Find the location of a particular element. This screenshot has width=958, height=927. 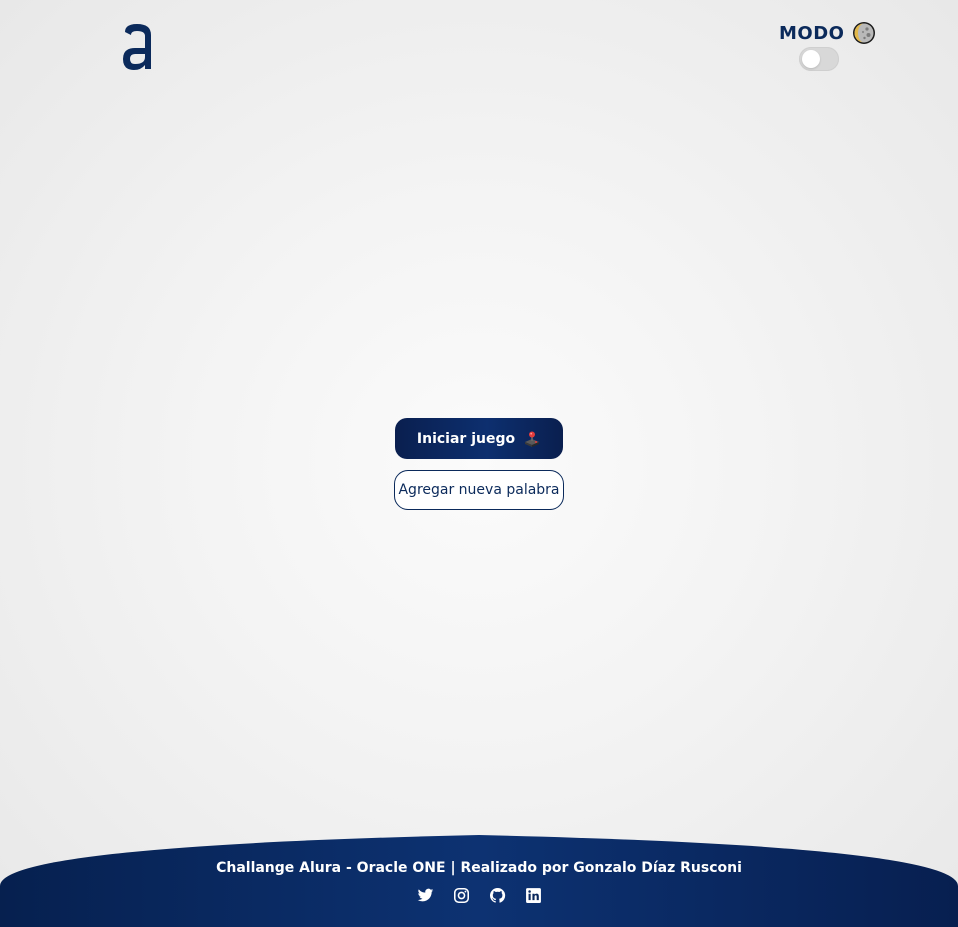

moon-icon is located at coordinates (864, 33).